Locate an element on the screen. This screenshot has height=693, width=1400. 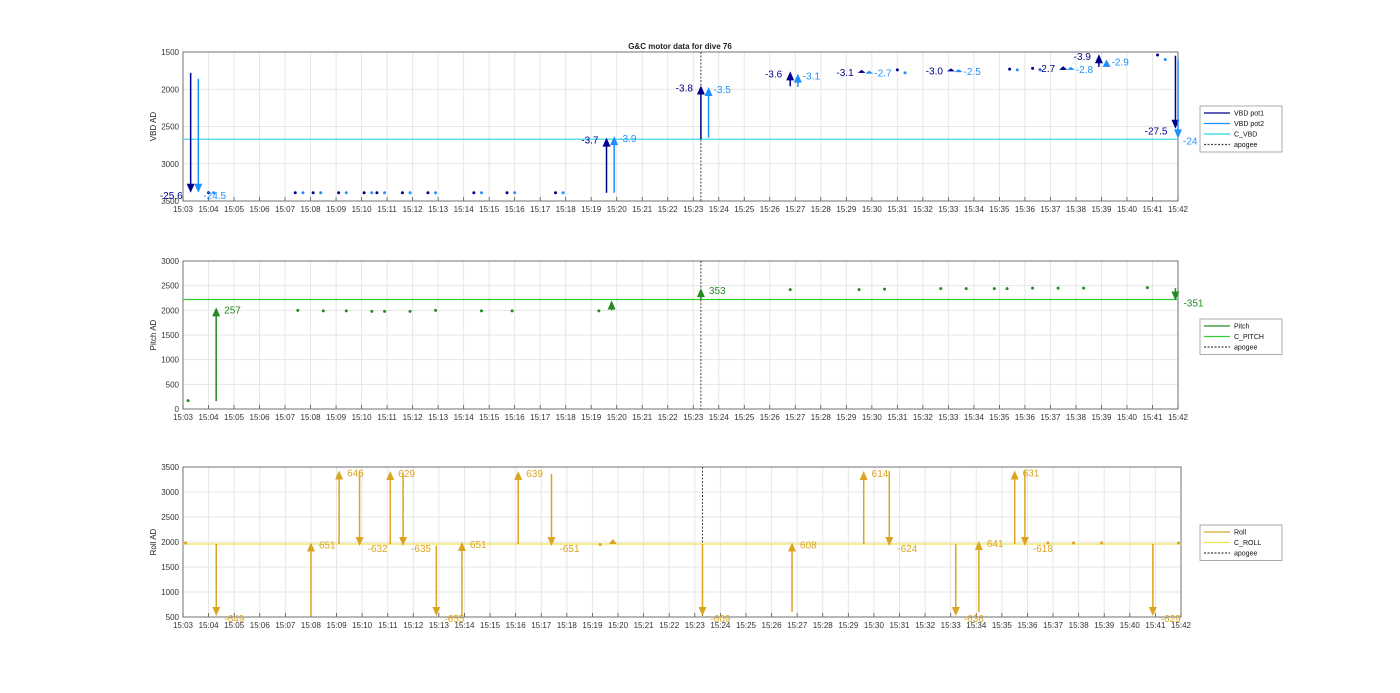
x-tick-label: 15:38 is located at coordinates (1076, 417).